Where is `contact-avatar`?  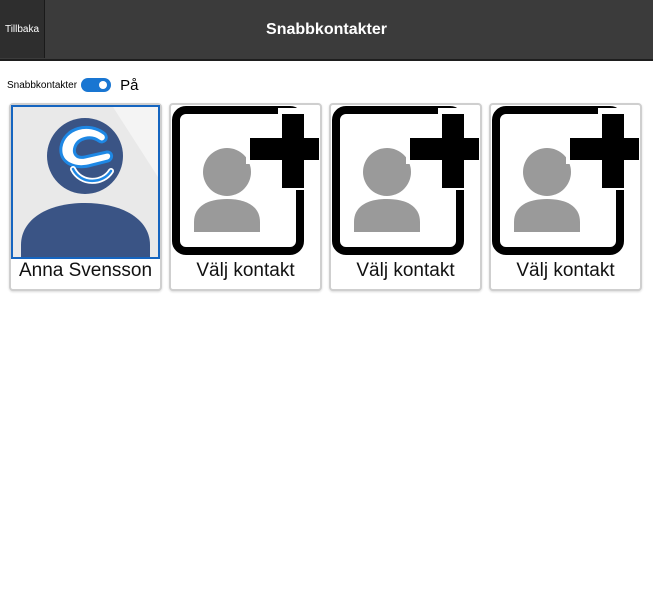 contact-avatar is located at coordinates (85, 182).